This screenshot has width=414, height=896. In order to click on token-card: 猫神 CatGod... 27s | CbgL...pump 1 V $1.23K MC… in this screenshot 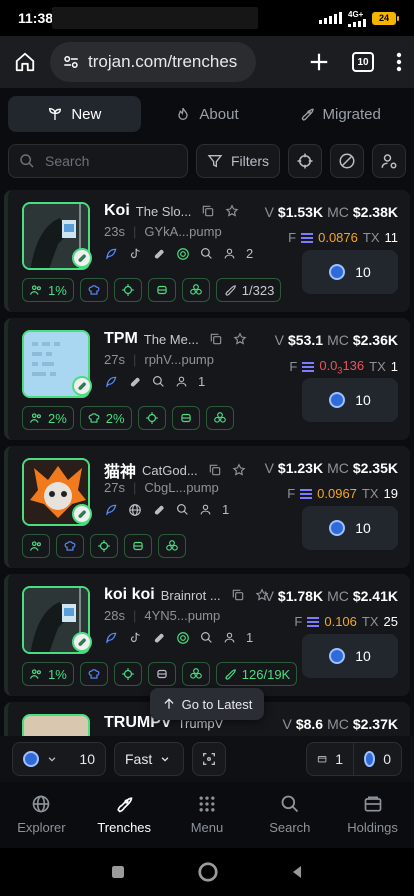, I will do `click(207, 507)`.